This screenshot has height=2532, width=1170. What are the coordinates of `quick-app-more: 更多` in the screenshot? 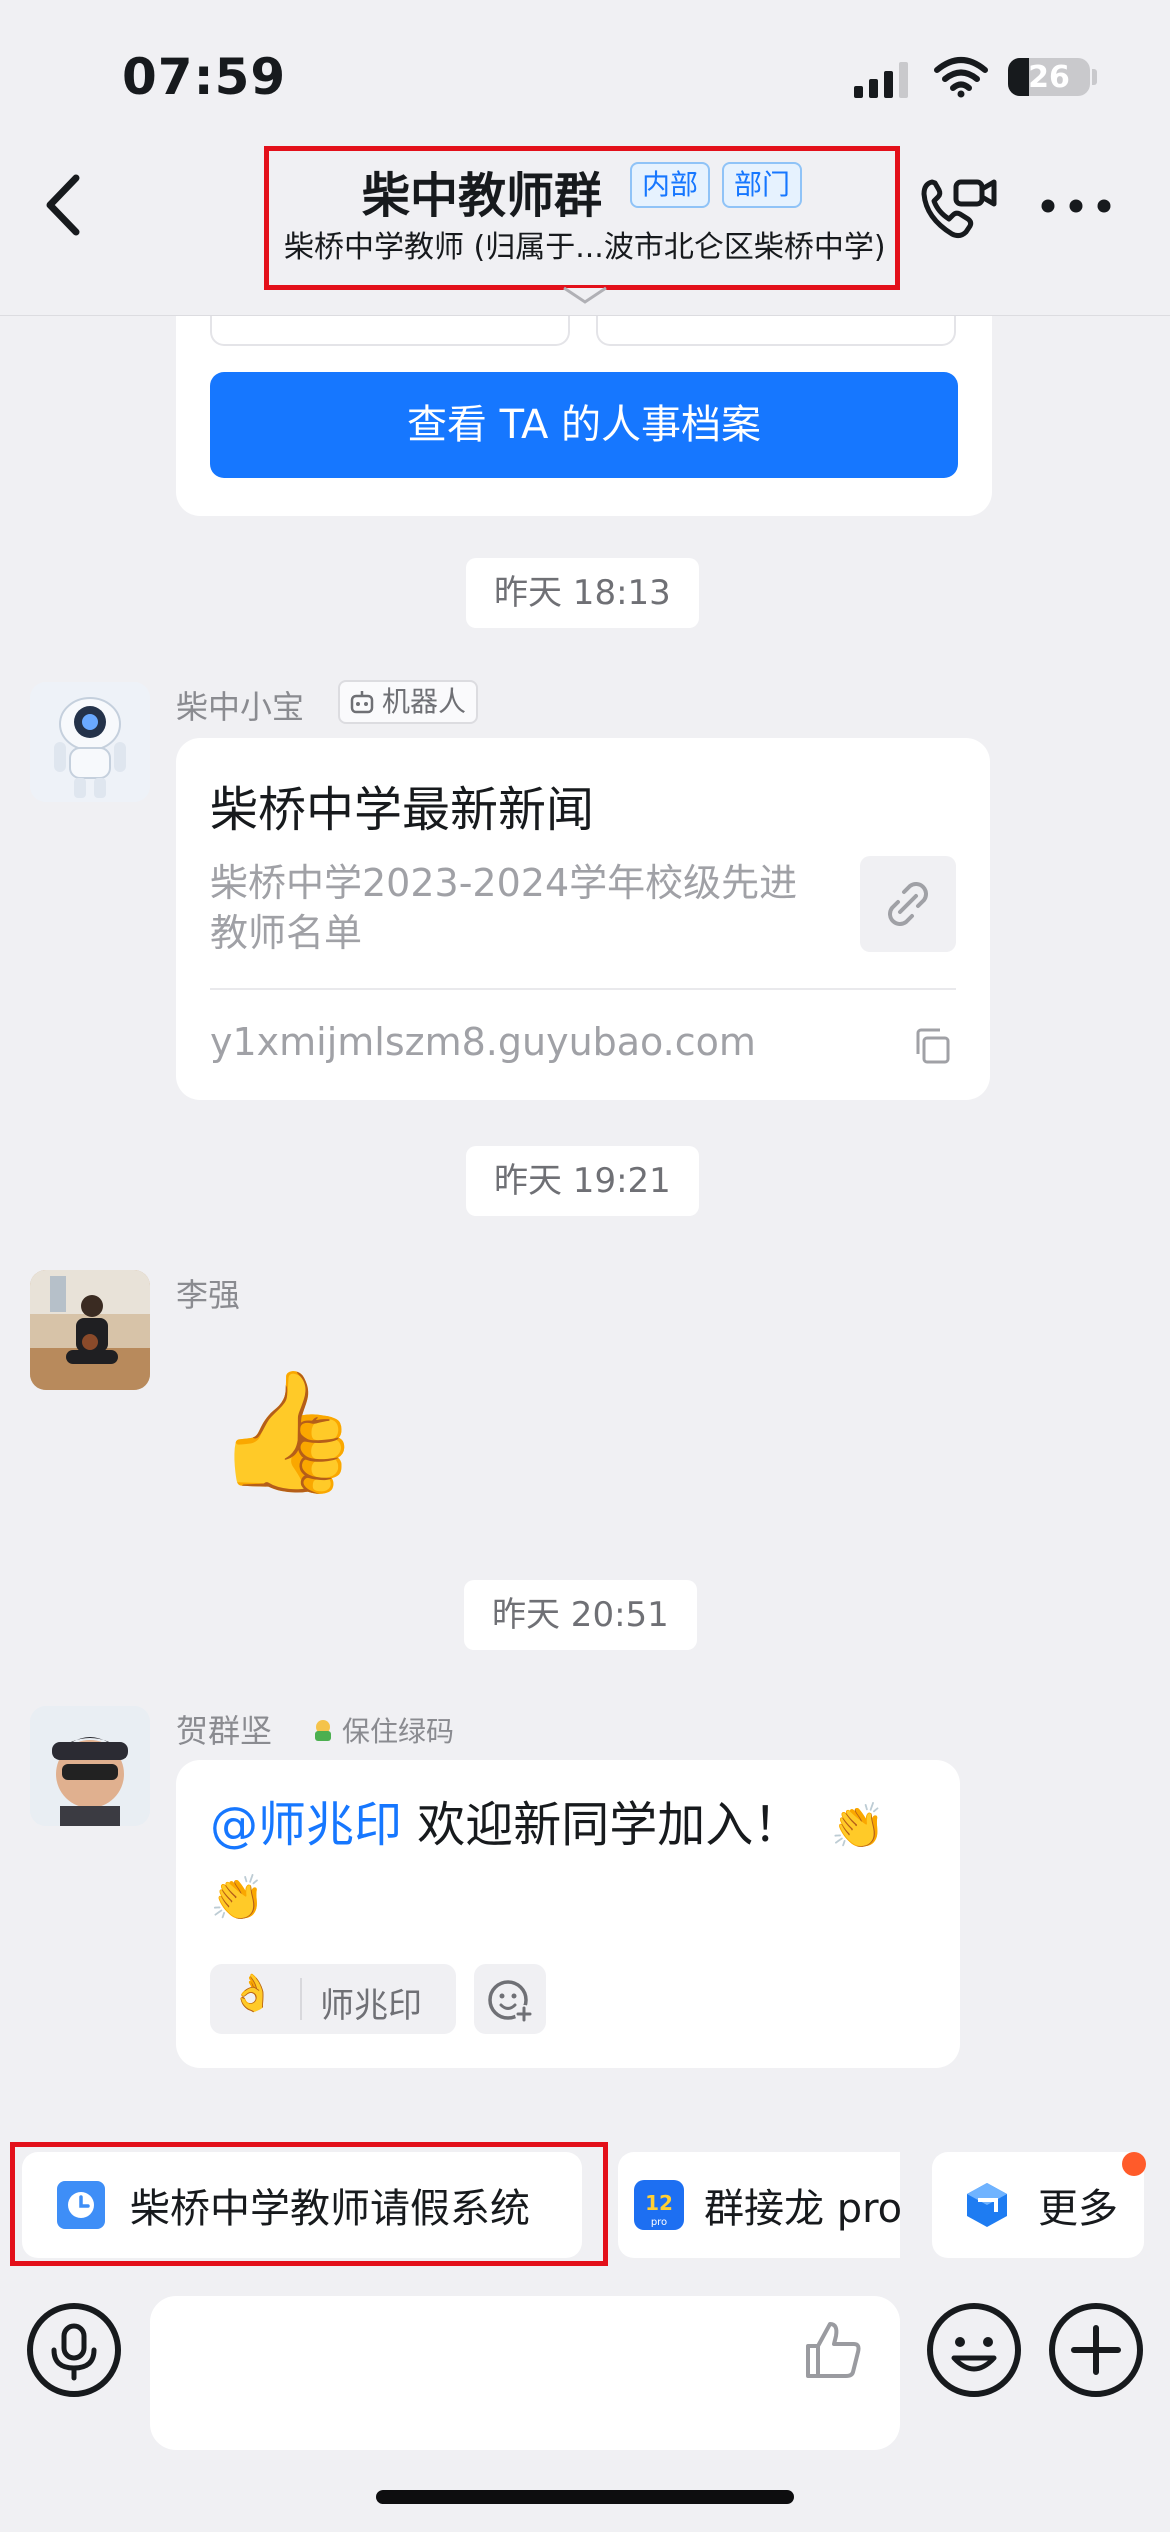 It's located at (1038, 2205).